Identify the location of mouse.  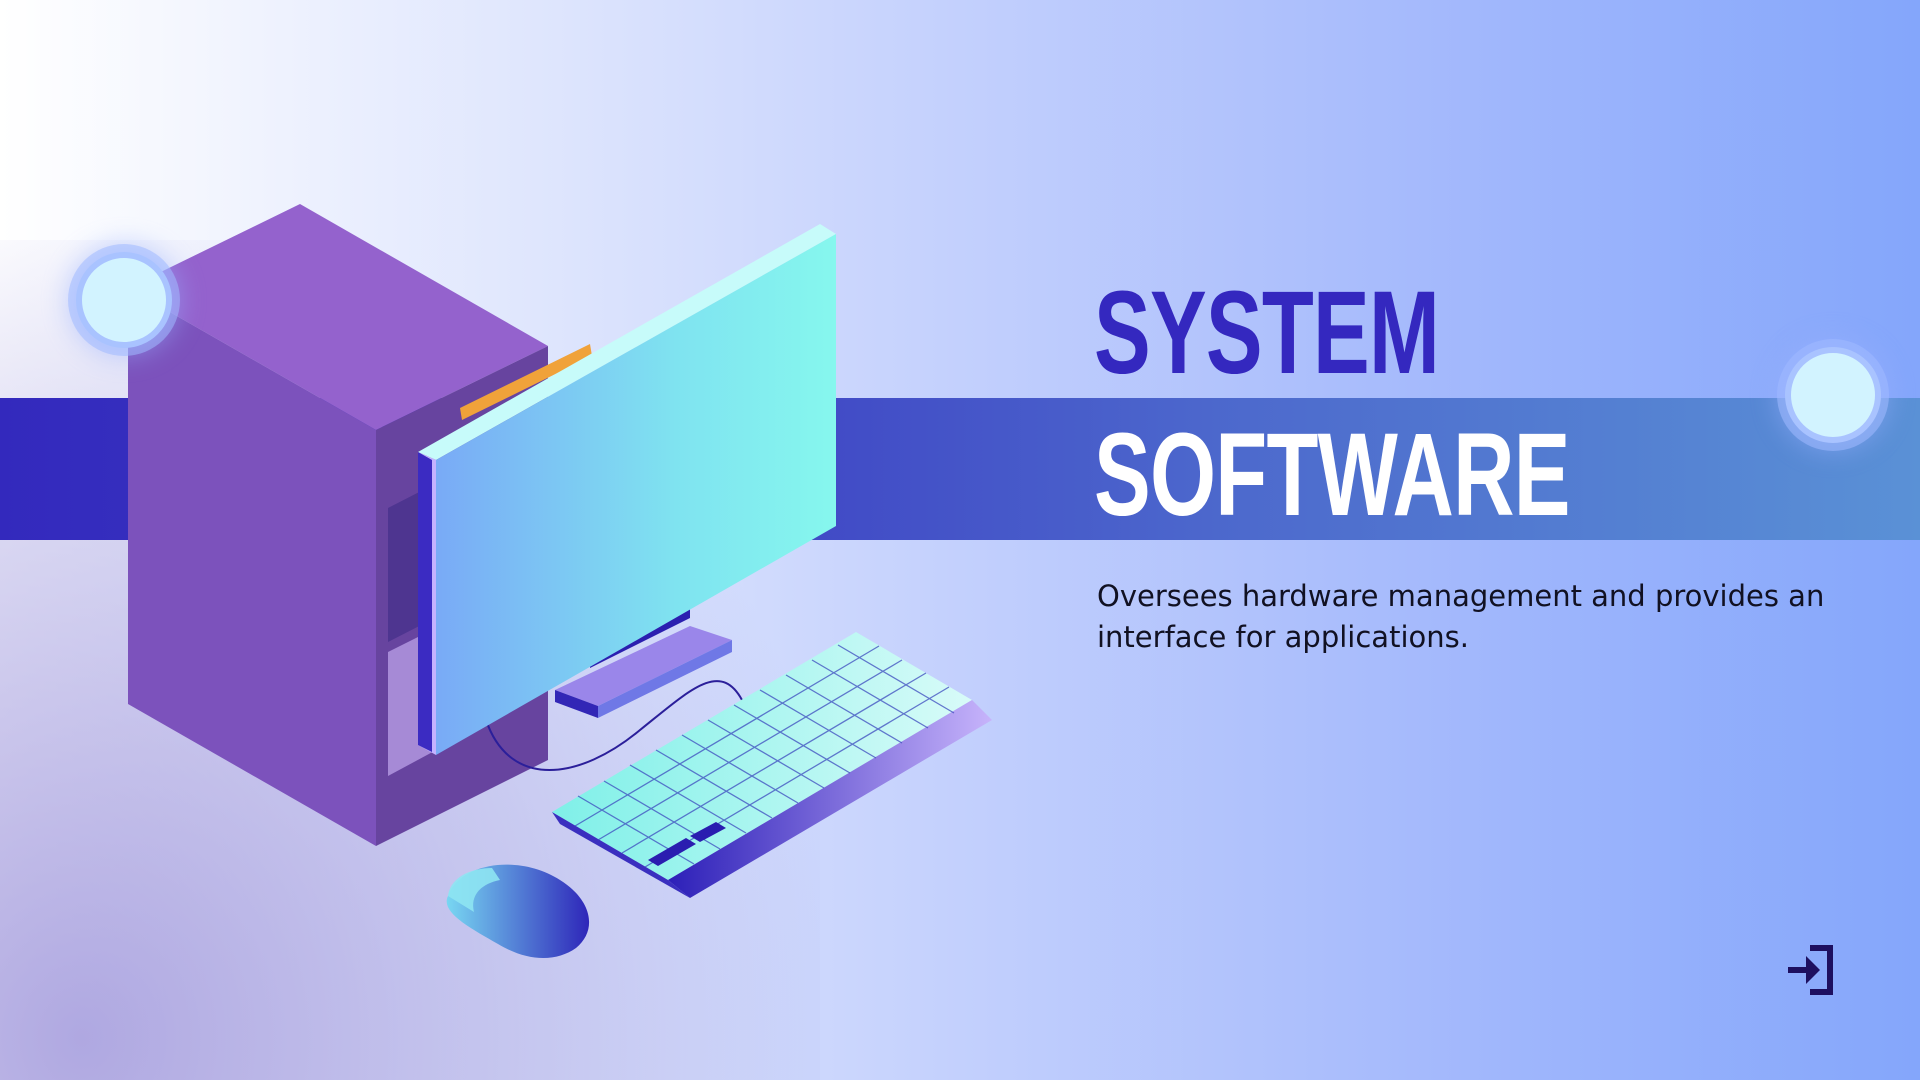
(518, 911).